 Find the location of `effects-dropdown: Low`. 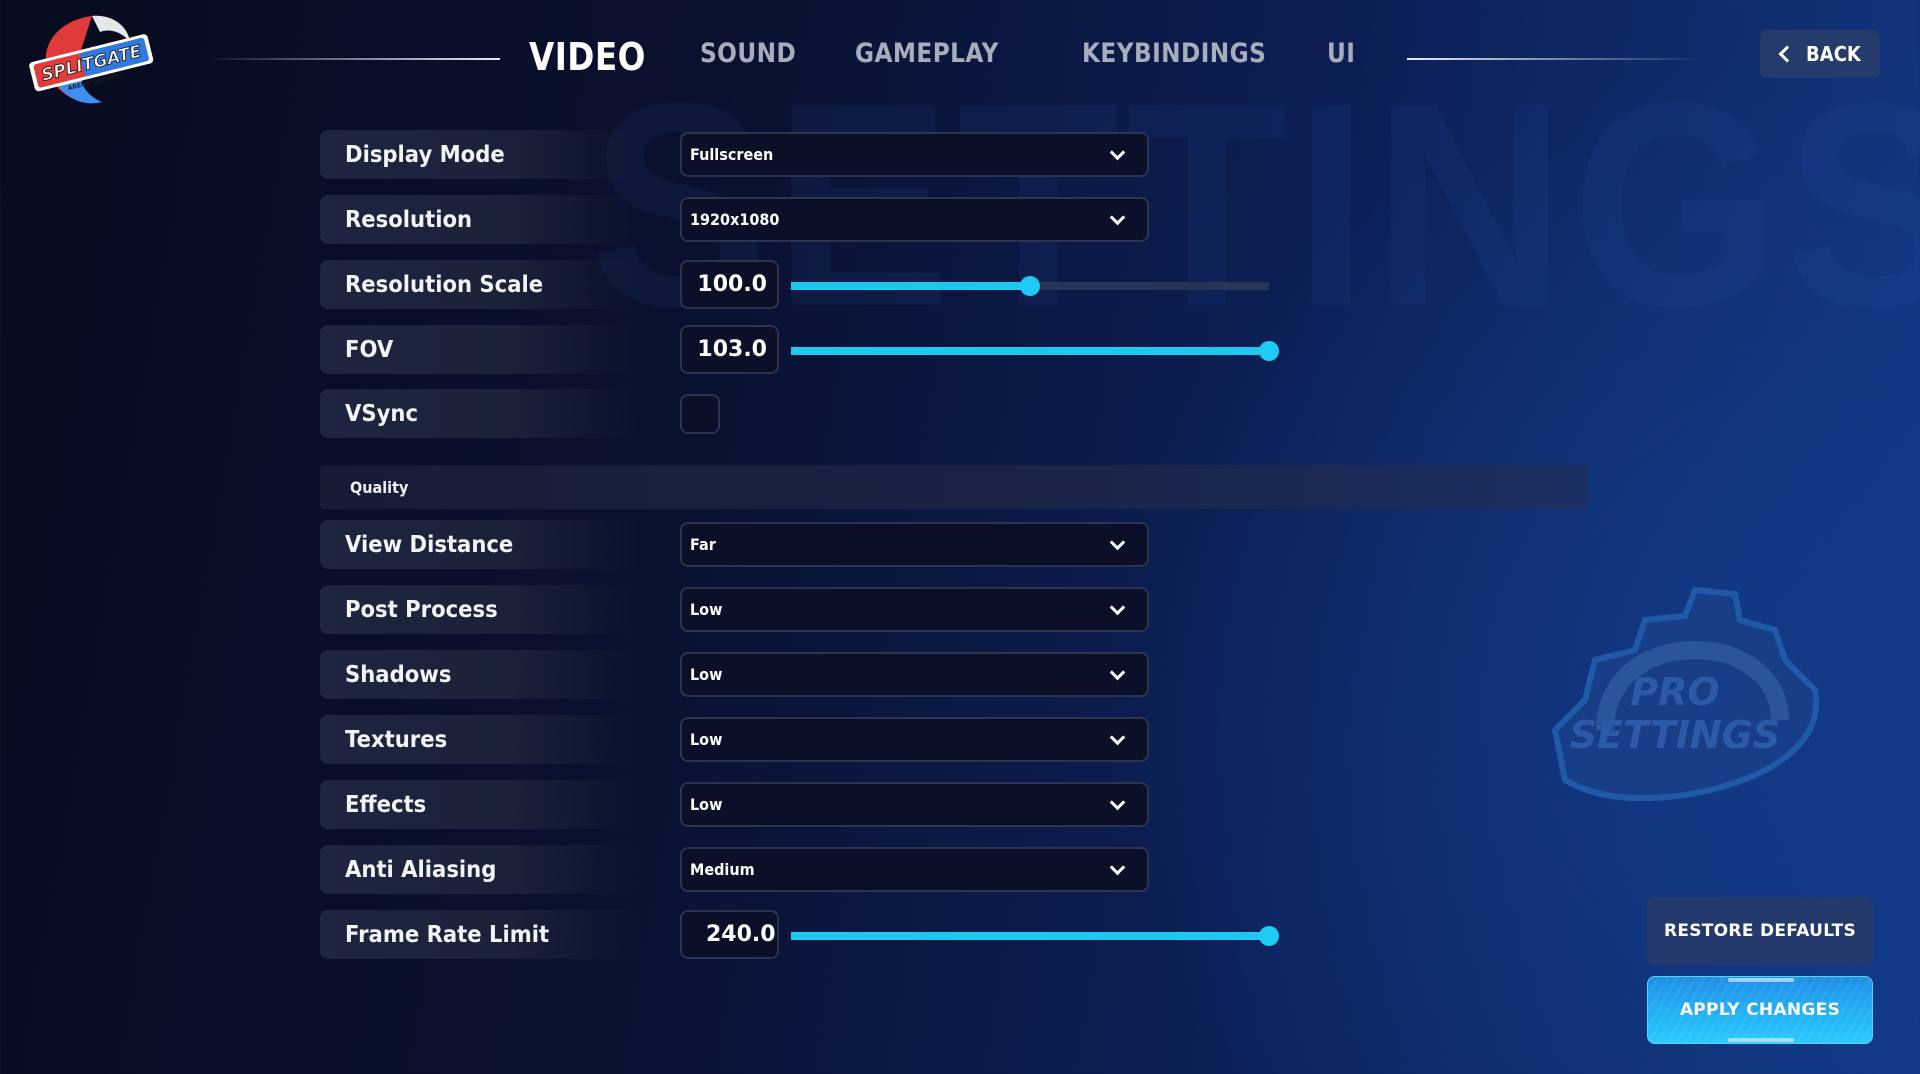

effects-dropdown: Low is located at coordinates (914, 804).